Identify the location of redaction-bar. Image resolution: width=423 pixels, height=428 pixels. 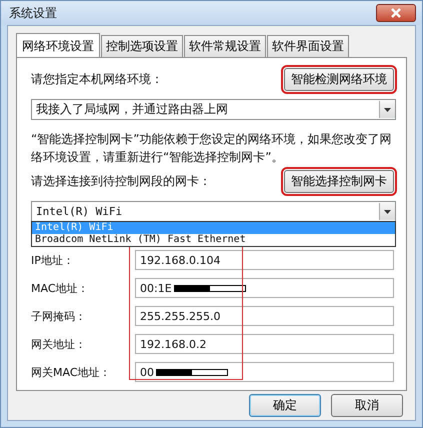
(192, 372).